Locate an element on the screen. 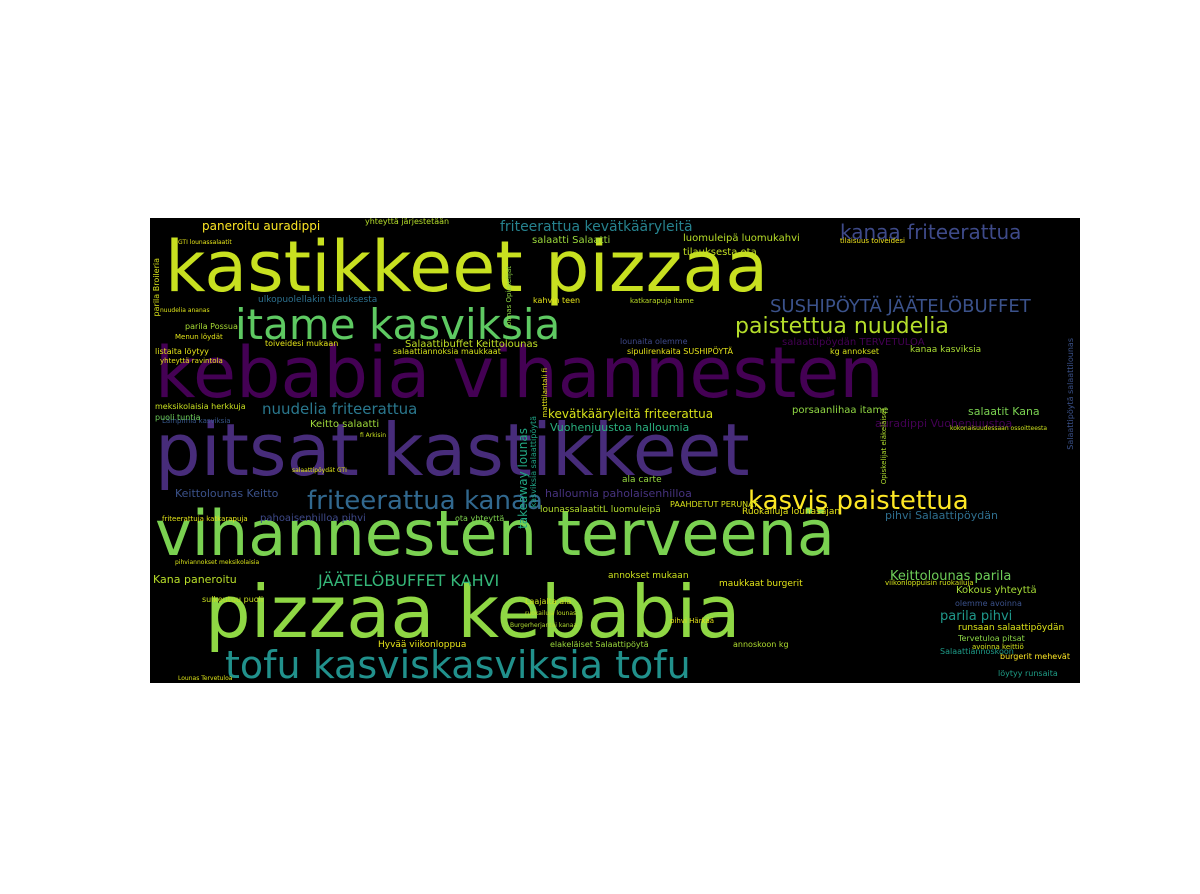 This screenshot has width=1200, height=894. word-salaattipoydat-gti: salaattipöydät GTI is located at coordinates (319, 470).